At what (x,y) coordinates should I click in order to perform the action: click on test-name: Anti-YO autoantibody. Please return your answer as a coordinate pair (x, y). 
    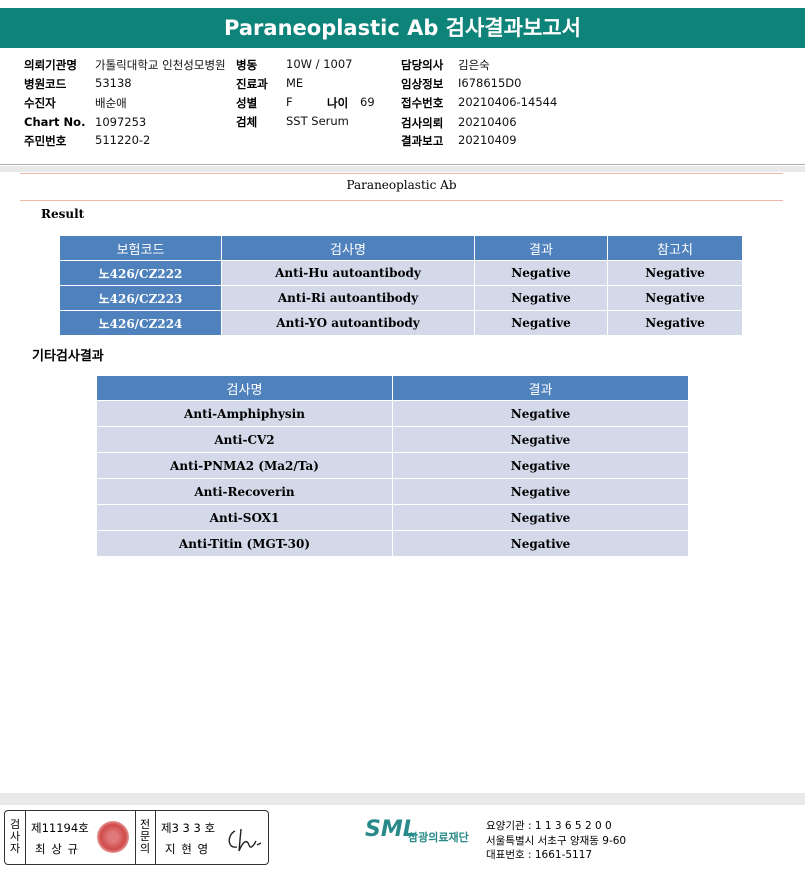
    Looking at the image, I should click on (348, 323).